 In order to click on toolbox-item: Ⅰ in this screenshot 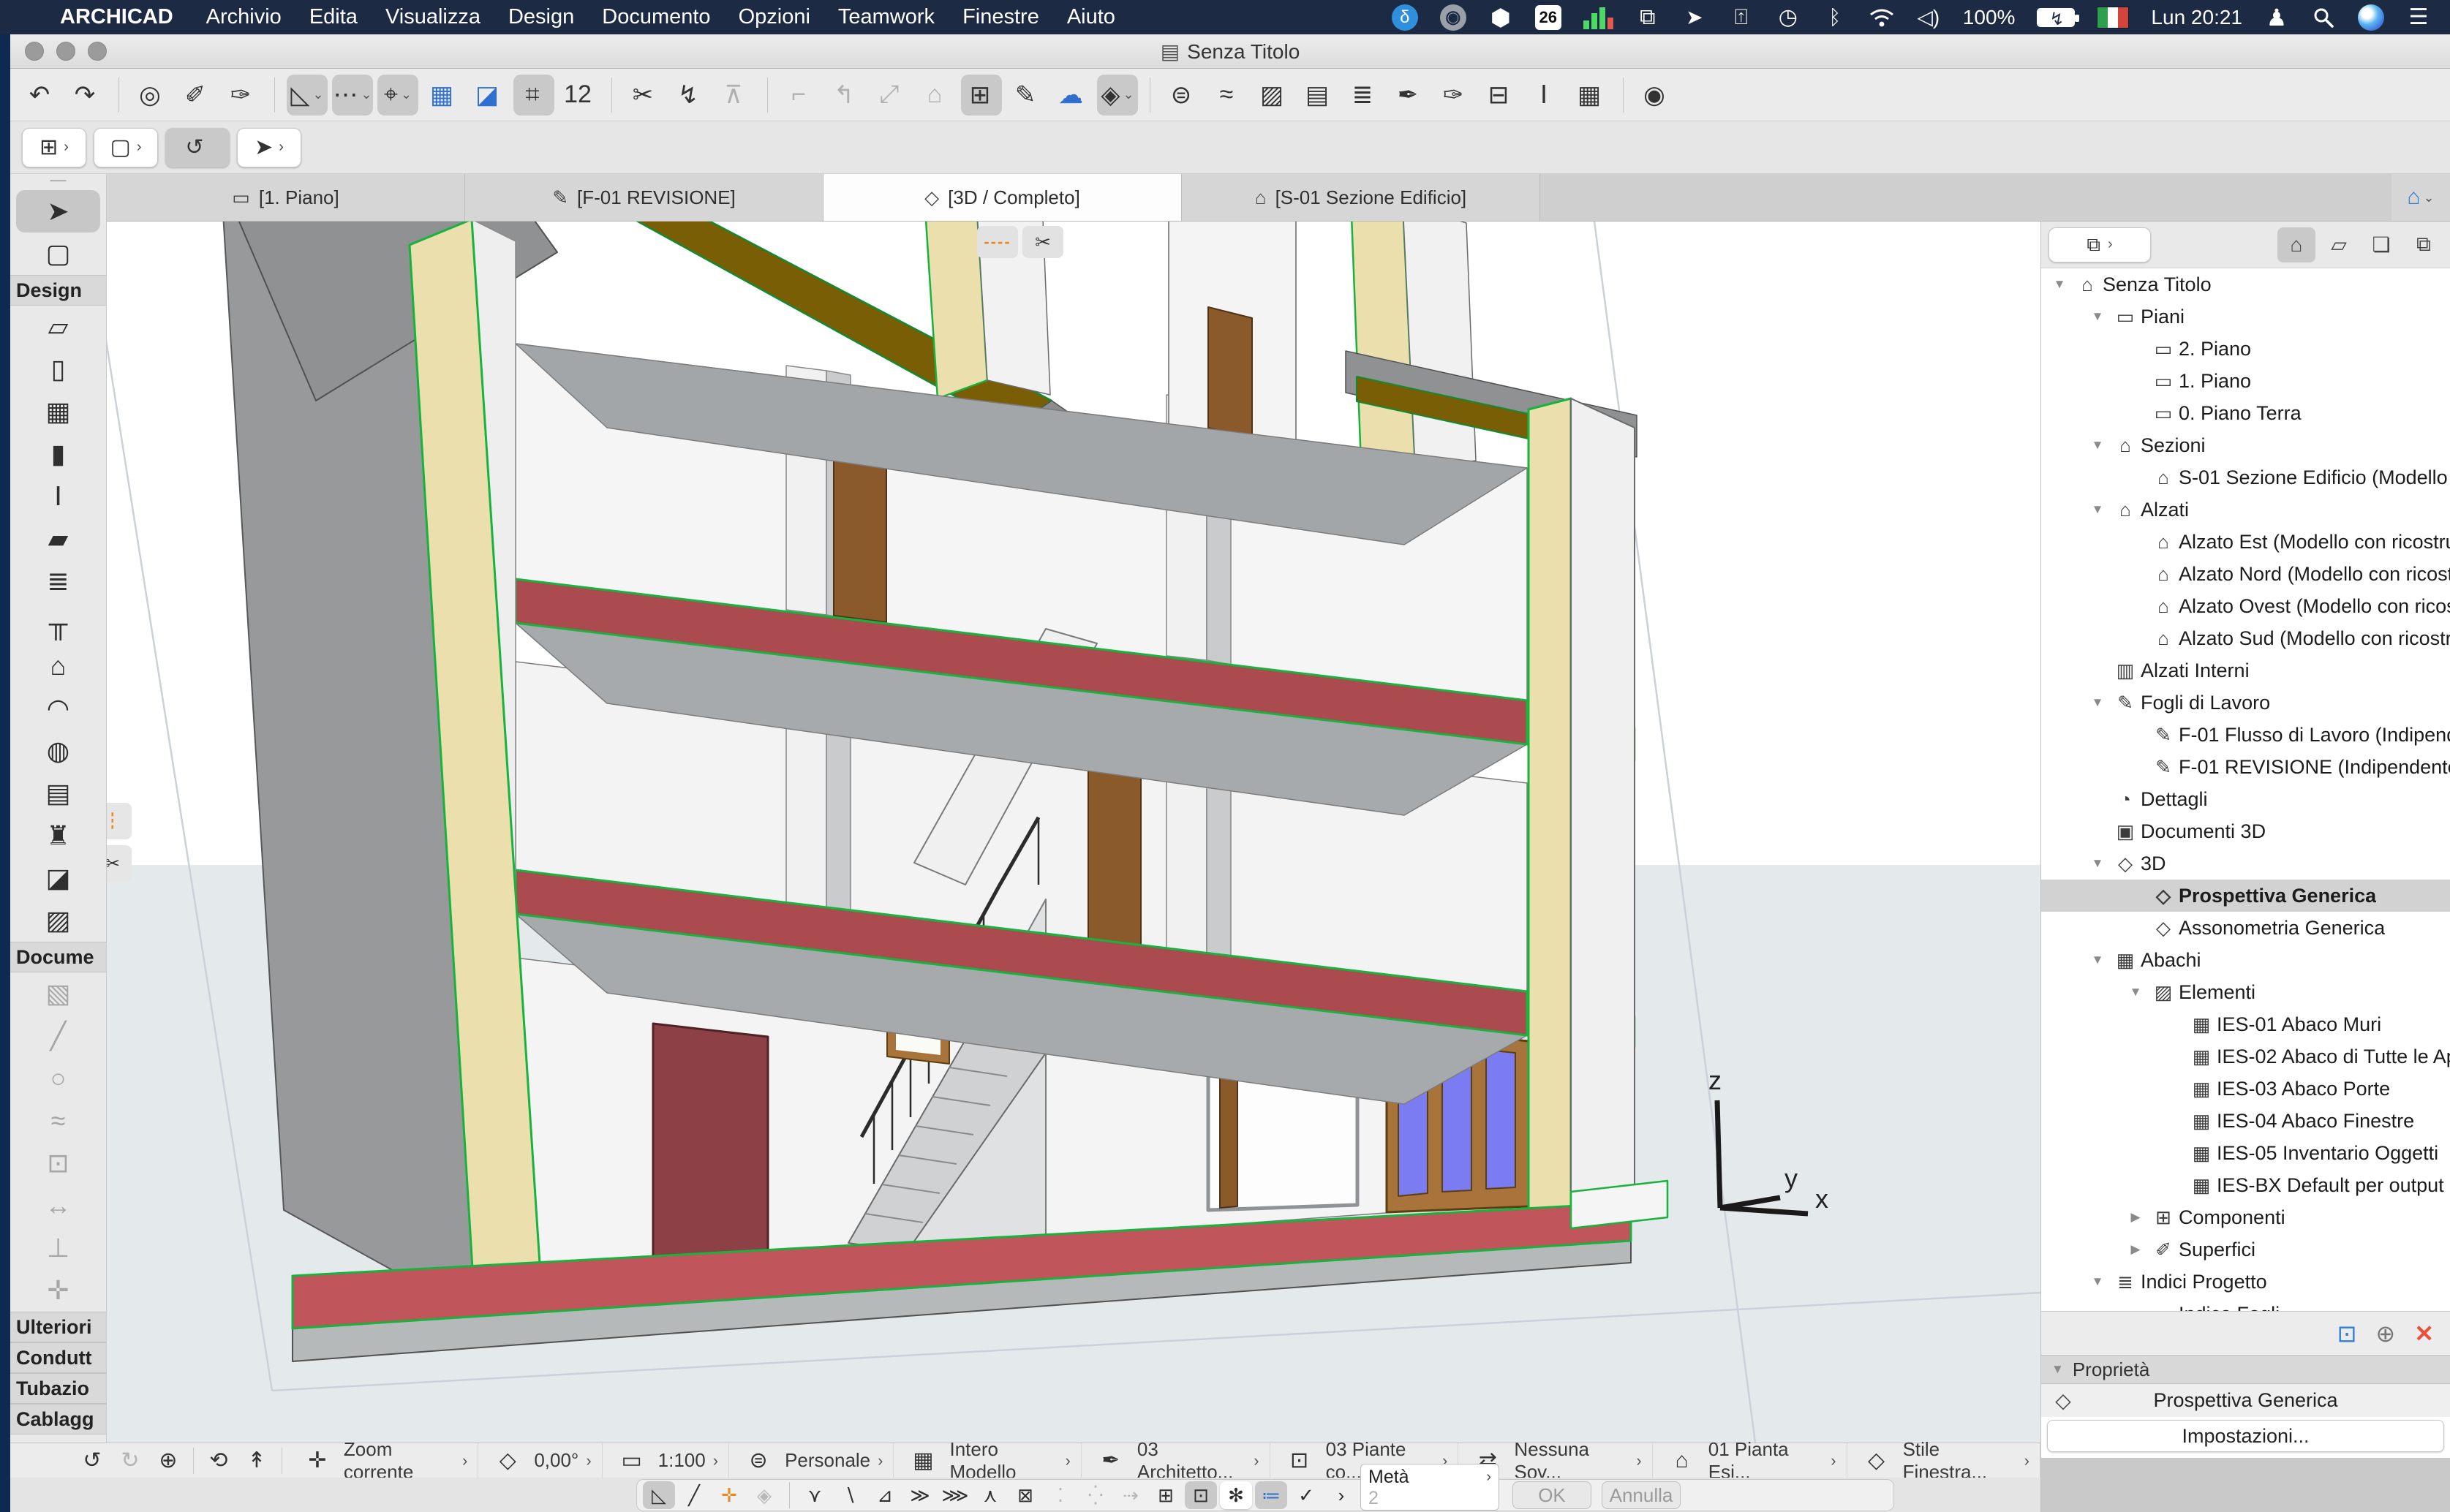, I will do `click(58, 496)`.